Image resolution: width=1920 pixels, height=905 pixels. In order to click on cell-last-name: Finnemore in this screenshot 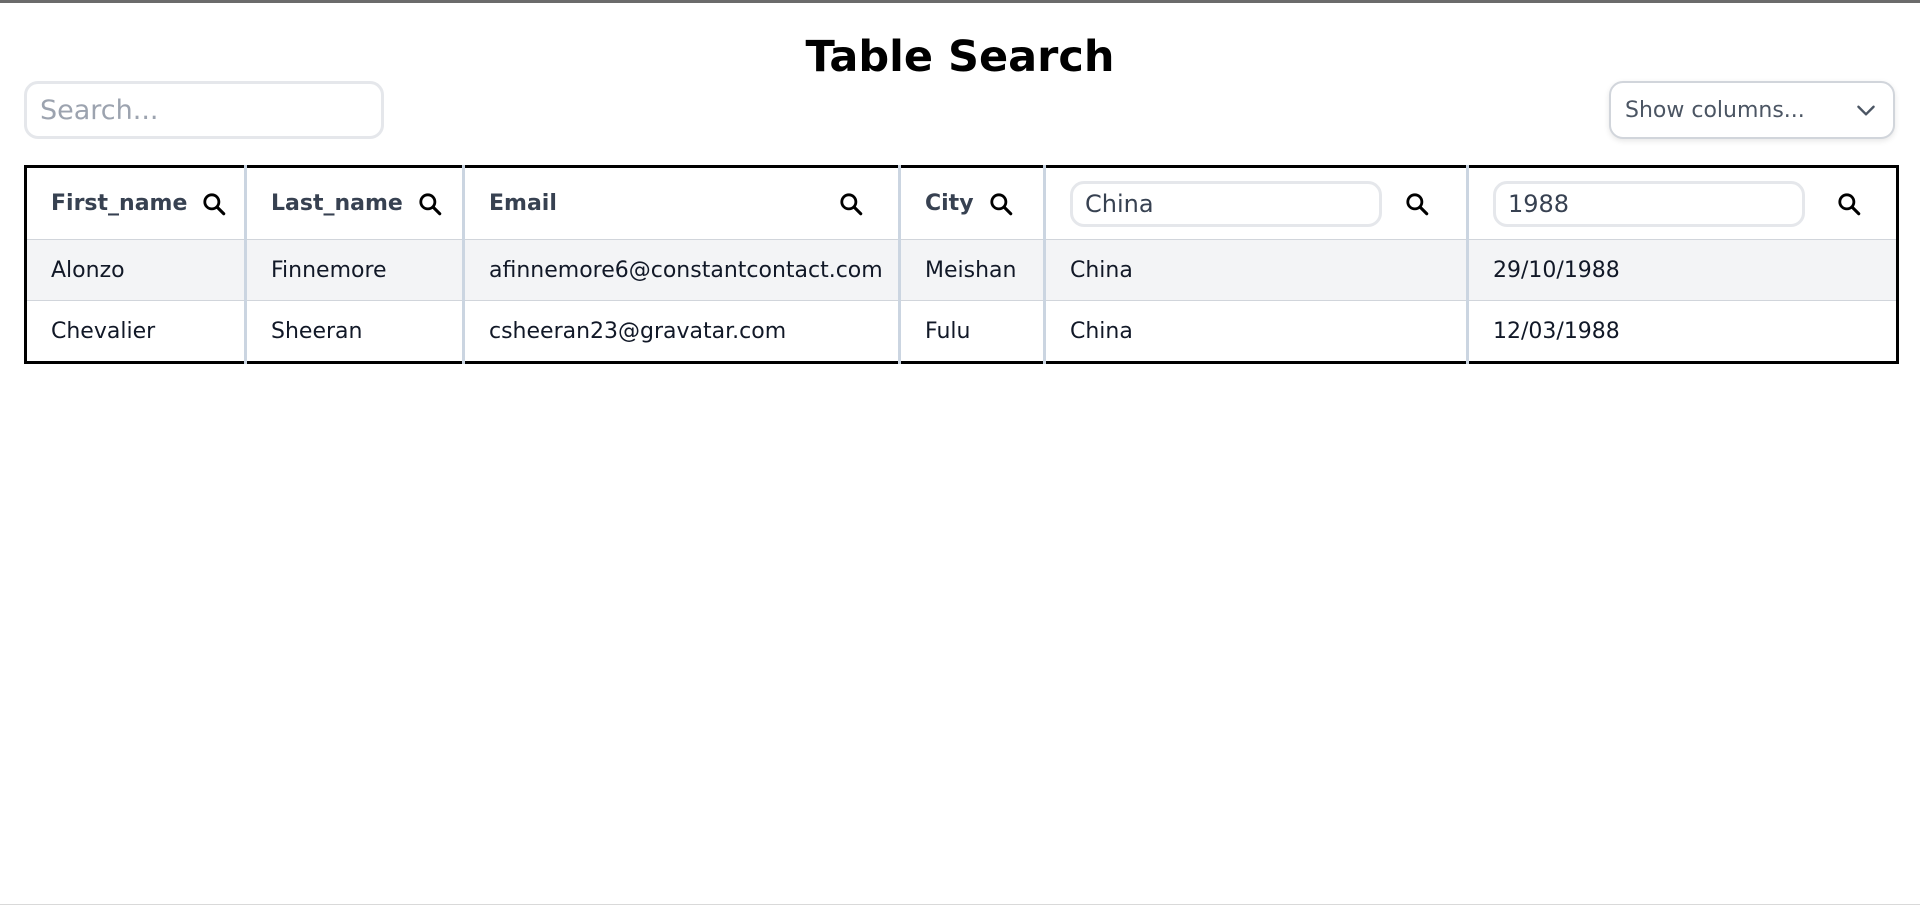, I will do `click(354, 270)`.